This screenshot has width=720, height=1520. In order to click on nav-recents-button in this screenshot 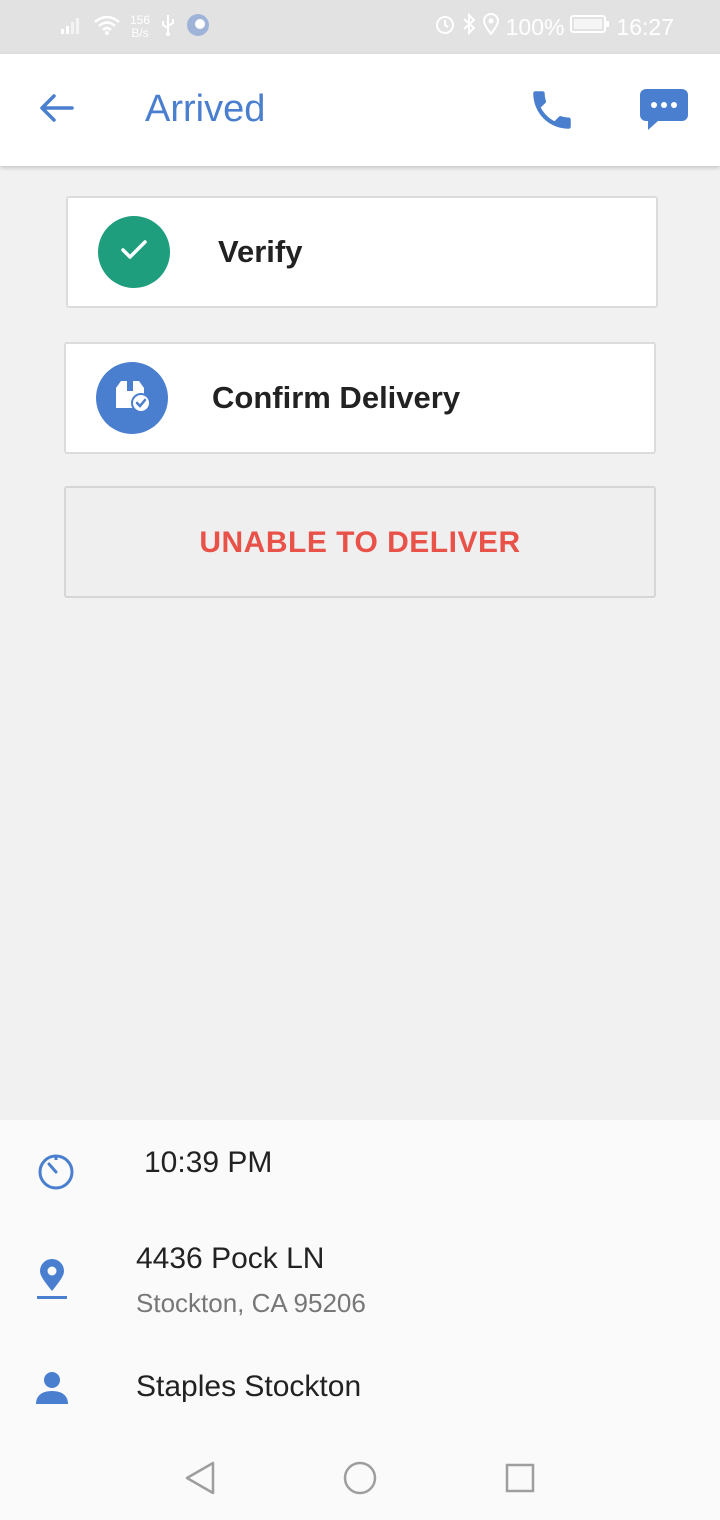, I will do `click(520, 1480)`.